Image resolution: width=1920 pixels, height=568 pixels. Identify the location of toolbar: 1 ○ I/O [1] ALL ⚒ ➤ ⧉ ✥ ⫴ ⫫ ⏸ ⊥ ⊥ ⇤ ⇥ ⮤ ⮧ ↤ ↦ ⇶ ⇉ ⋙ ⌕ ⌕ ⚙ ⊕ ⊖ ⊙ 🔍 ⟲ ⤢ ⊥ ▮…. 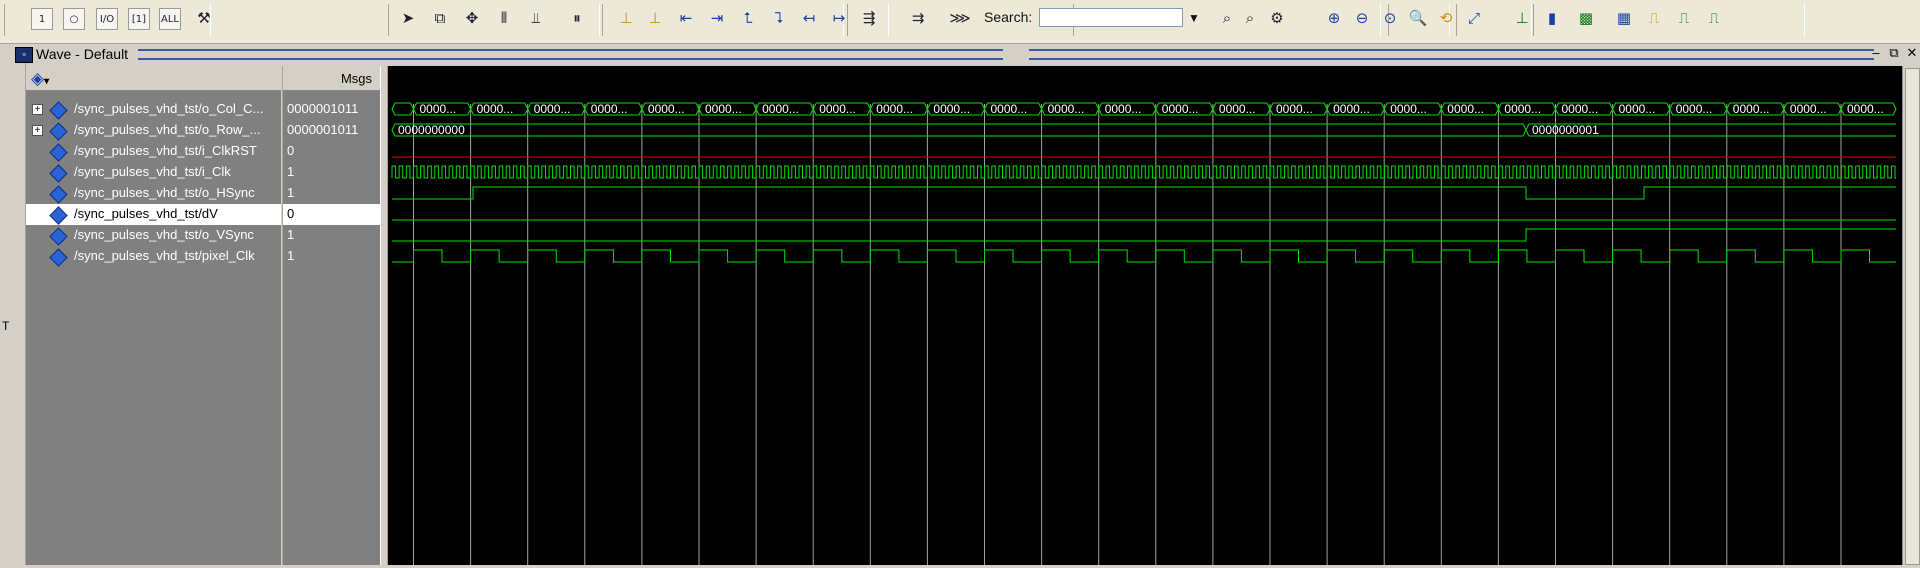
(960, 22).